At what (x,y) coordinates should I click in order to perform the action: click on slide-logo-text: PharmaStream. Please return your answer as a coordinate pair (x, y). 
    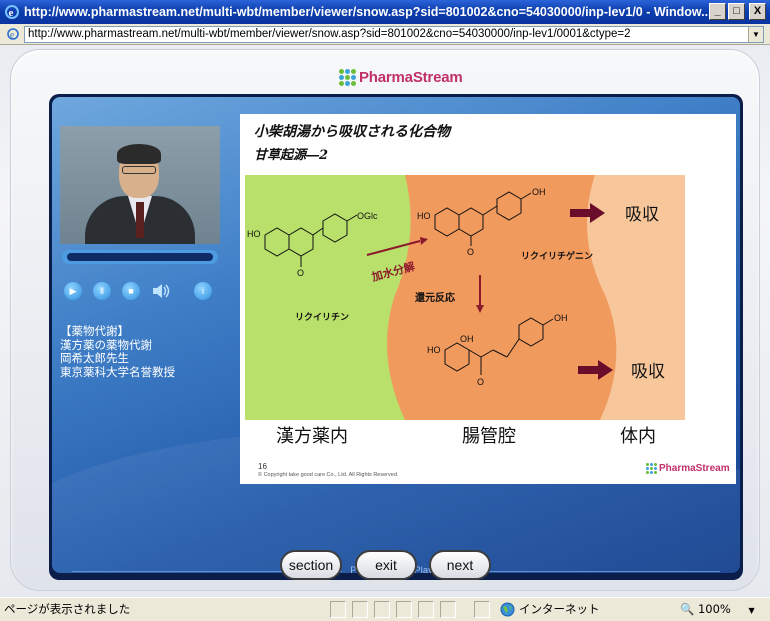
    Looking at the image, I should click on (694, 468).